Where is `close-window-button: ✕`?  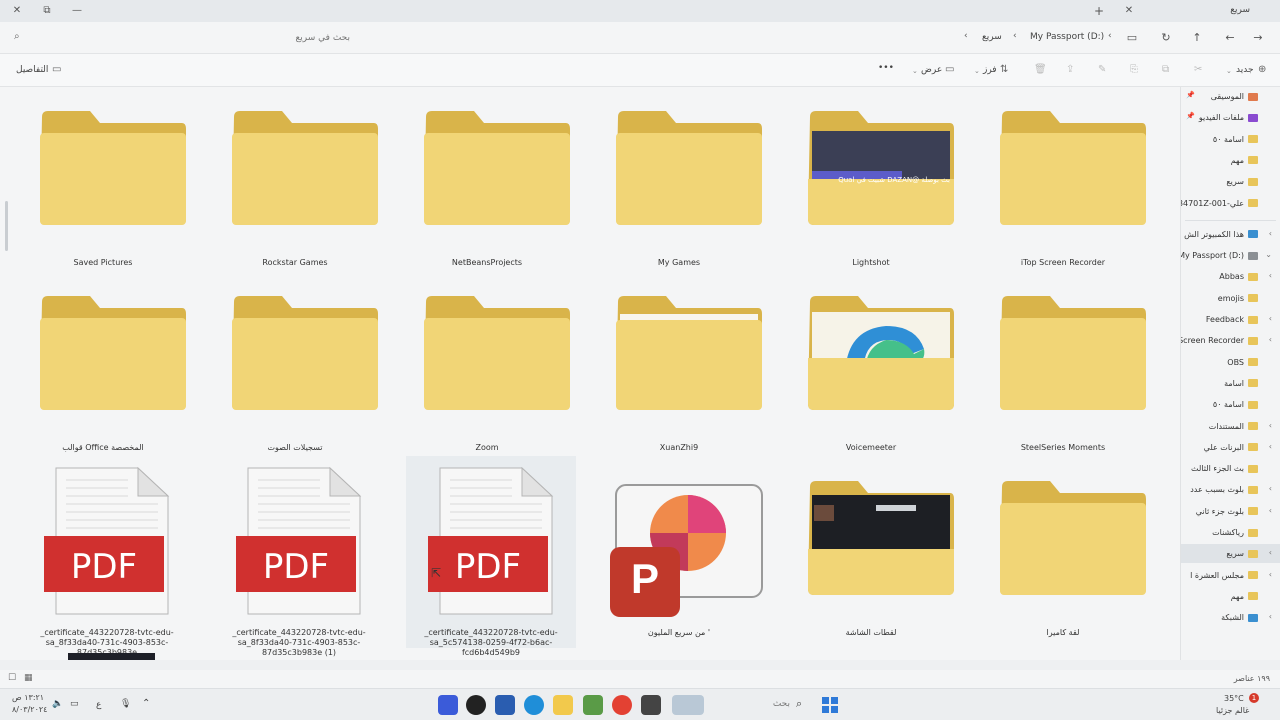
close-window-button: ✕ is located at coordinates (17, 11).